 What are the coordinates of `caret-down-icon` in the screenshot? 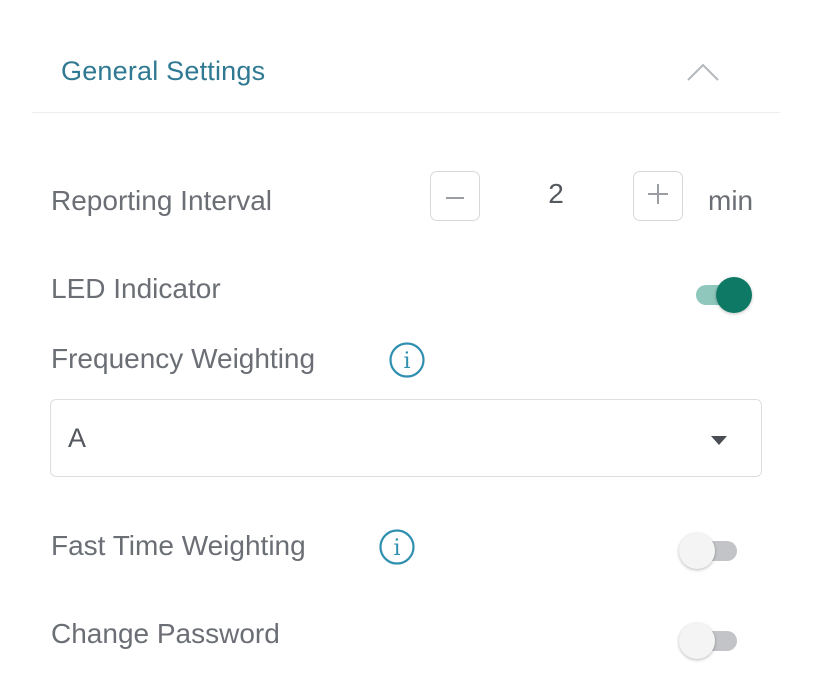 It's located at (719, 442).